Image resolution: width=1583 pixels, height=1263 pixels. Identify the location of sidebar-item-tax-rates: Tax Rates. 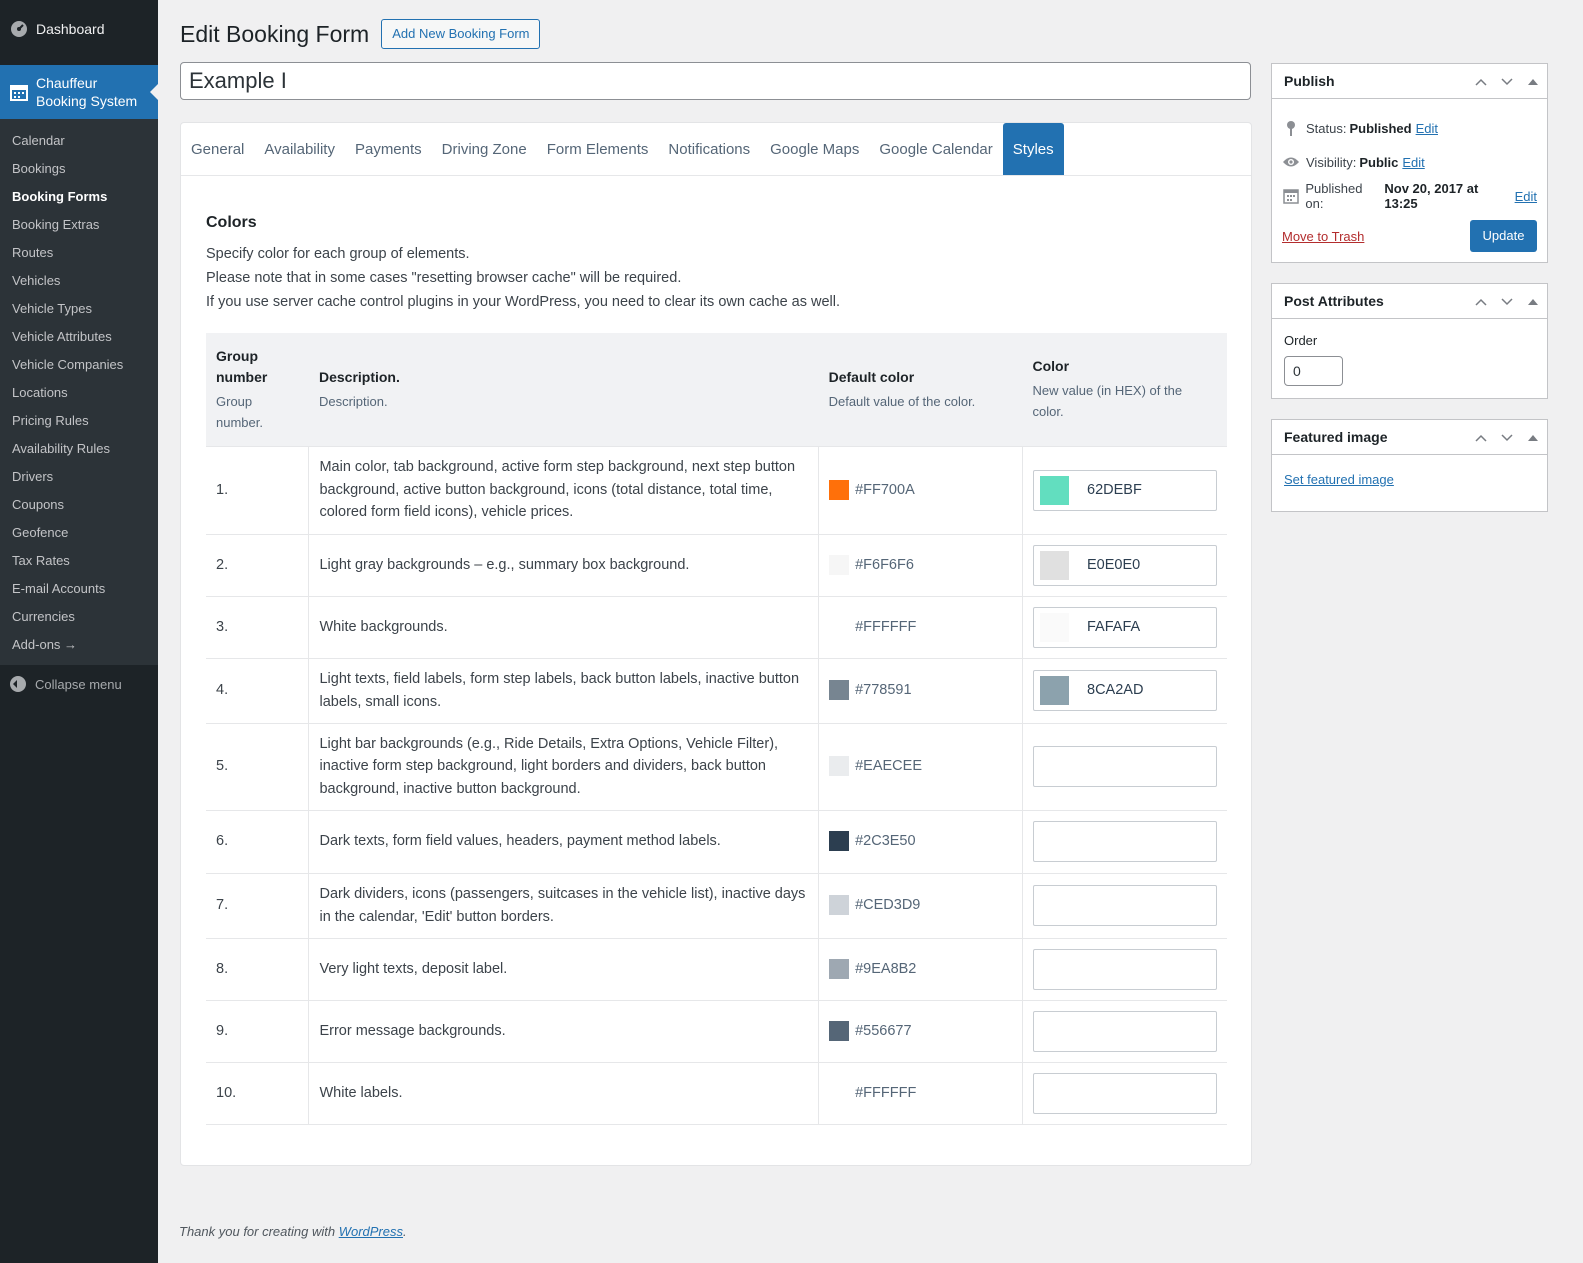
(79, 561).